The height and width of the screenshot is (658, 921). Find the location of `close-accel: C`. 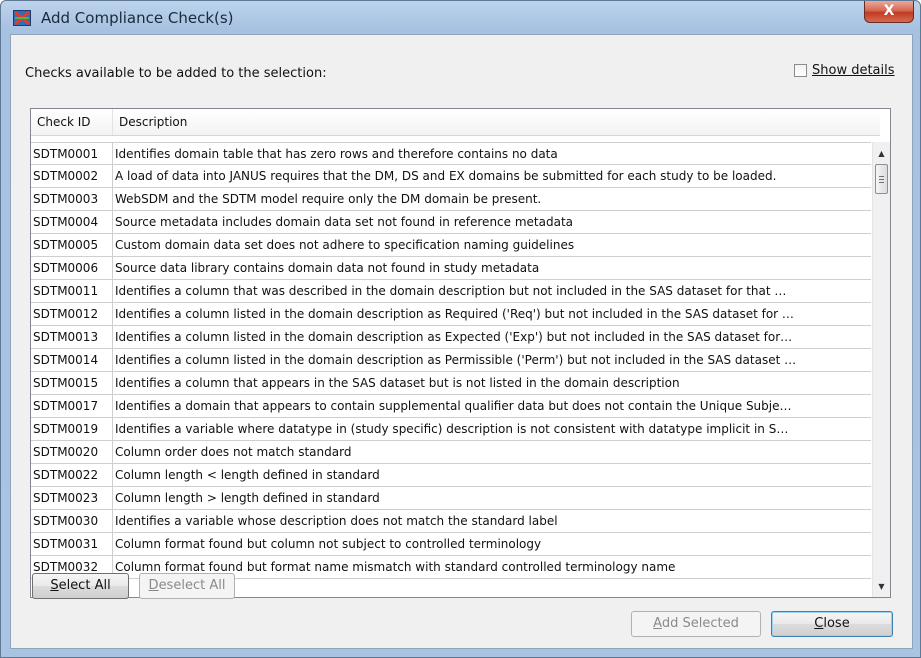

close-accel: C is located at coordinates (819, 623).